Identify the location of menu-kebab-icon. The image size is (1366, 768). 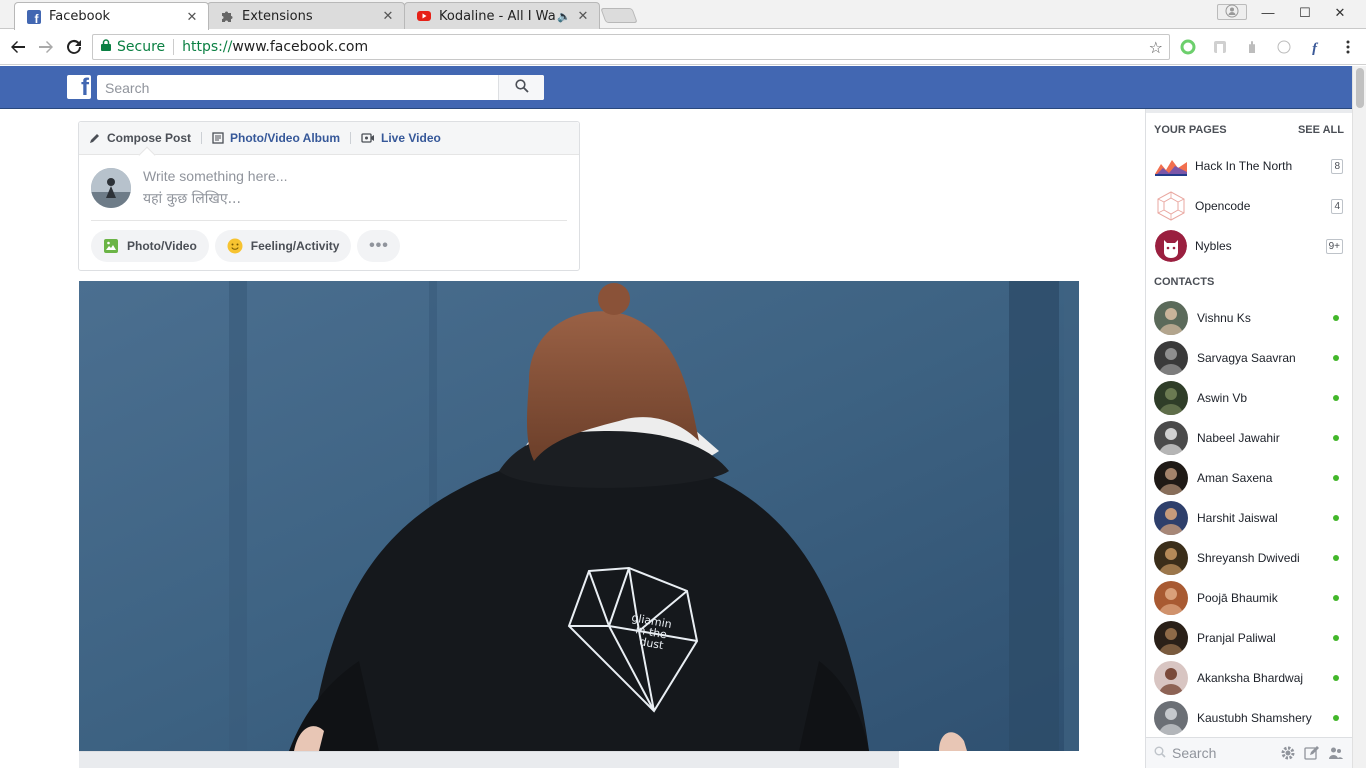
(1348, 47).